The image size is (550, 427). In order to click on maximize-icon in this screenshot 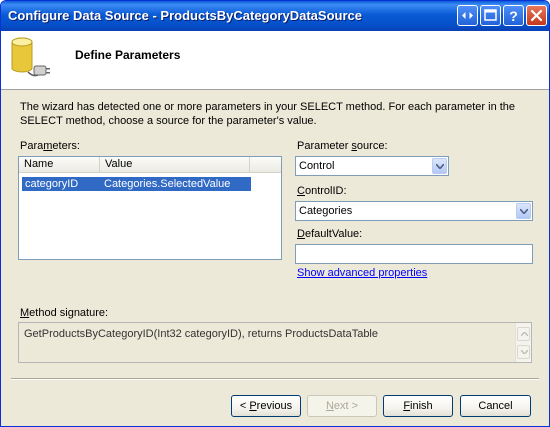, I will do `click(490, 15)`.